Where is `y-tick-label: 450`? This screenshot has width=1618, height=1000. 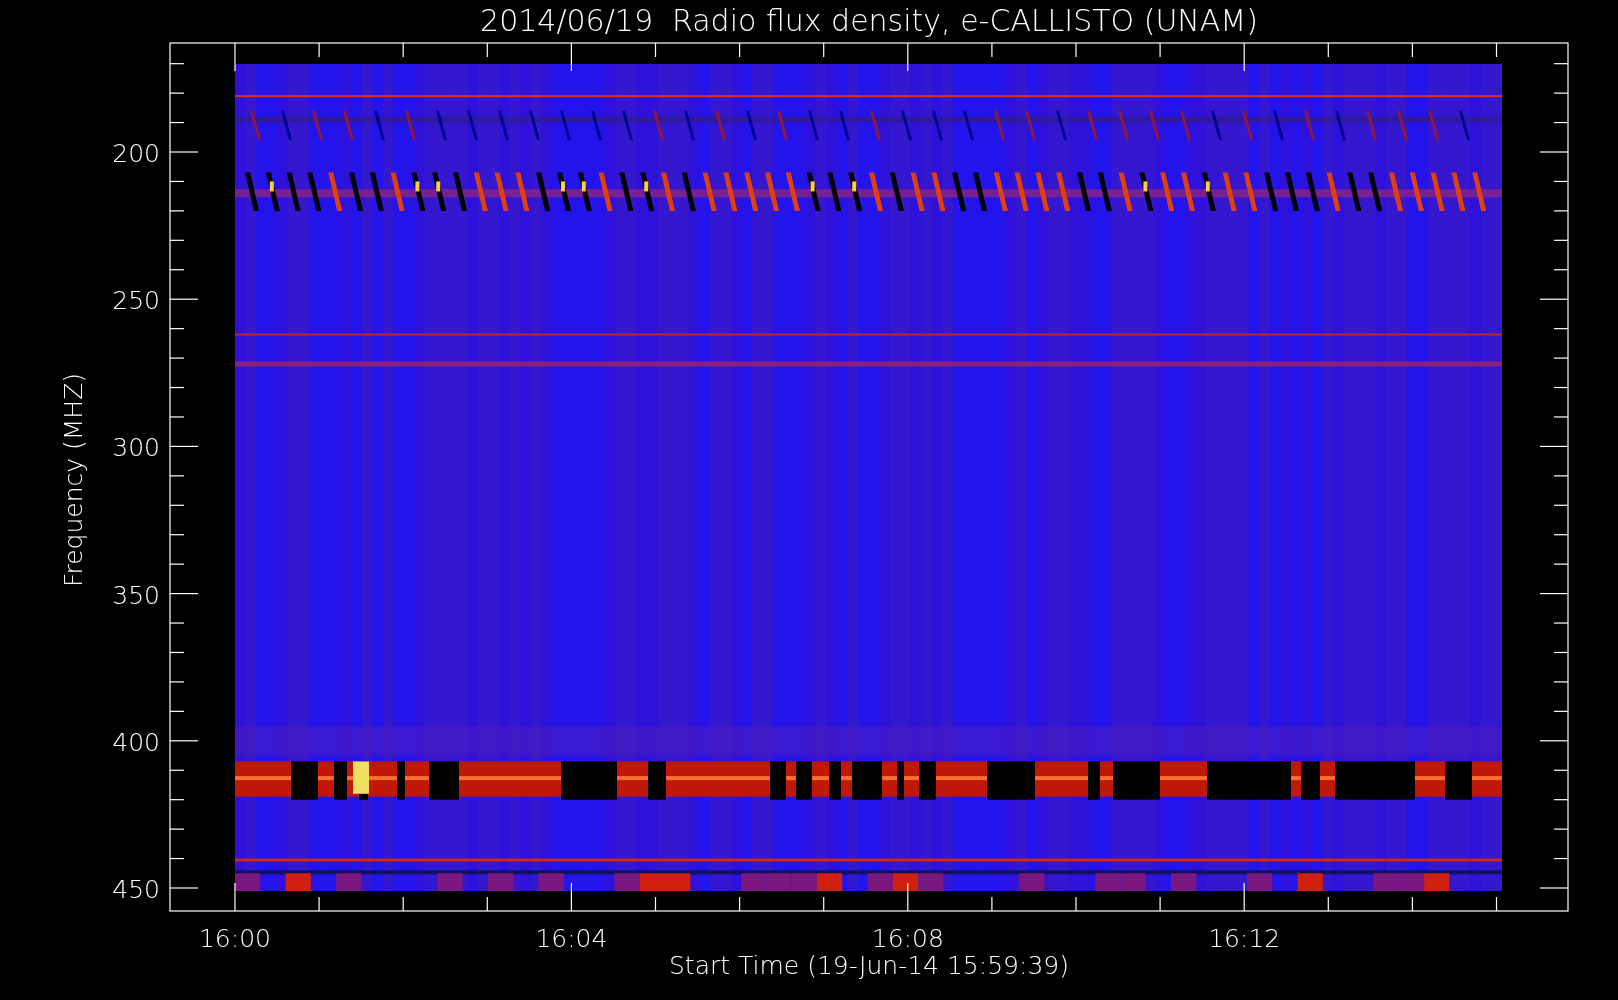
y-tick-label: 450 is located at coordinates (136, 889).